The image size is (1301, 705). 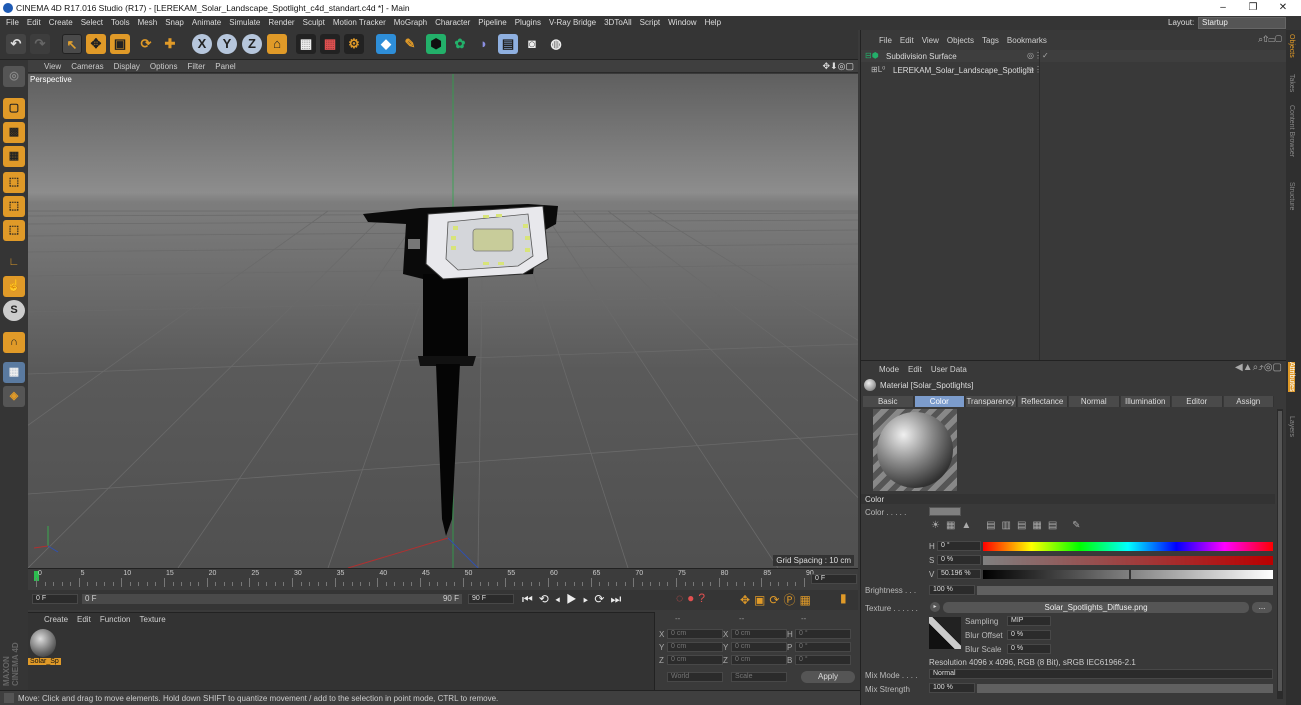 What do you see at coordinates (12, 22) in the screenshot?
I see `menu-item: File` at bounding box center [12, 22].